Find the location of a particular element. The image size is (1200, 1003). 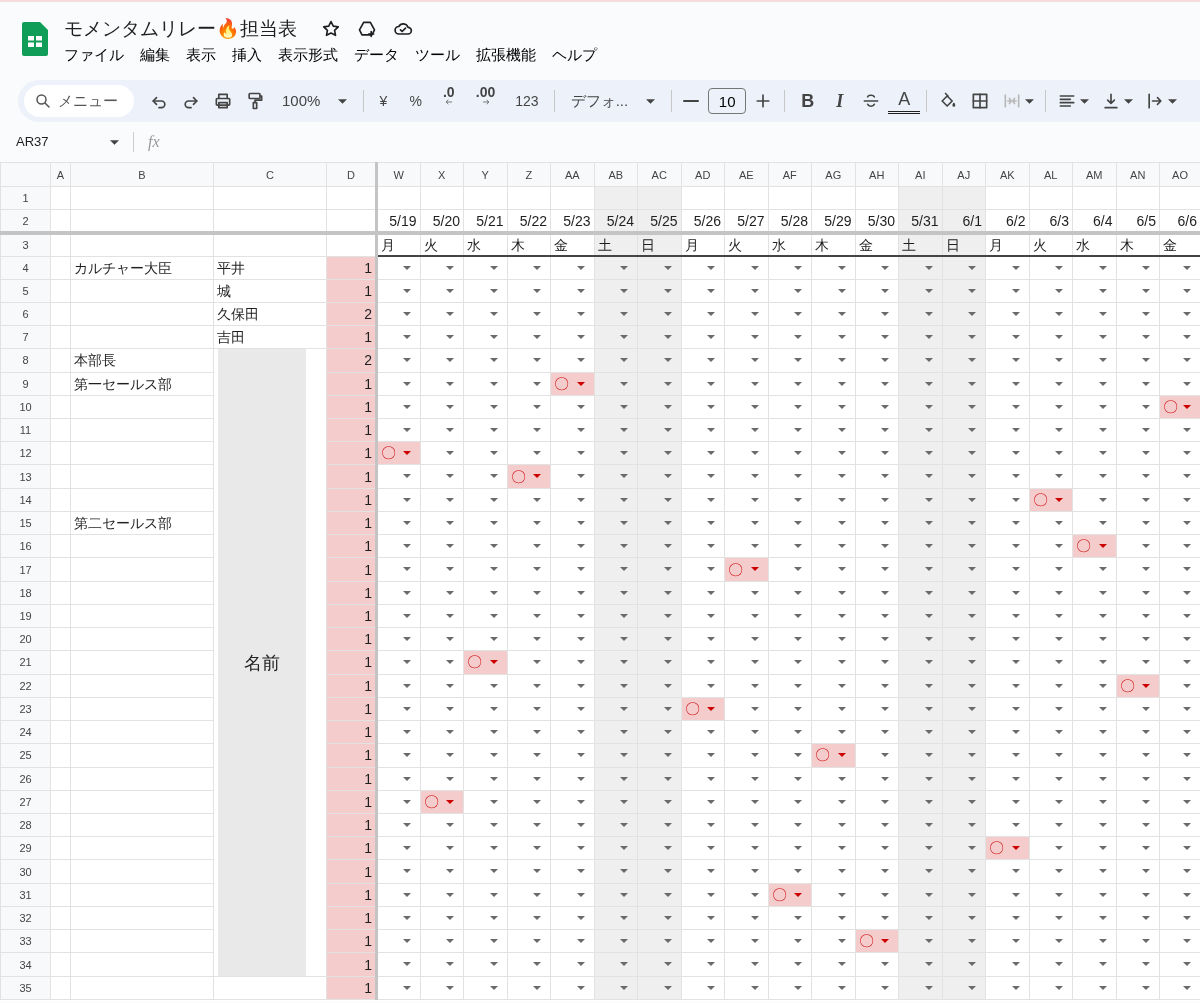

redaction-block: 名前 is located at coordinates (262, 662).